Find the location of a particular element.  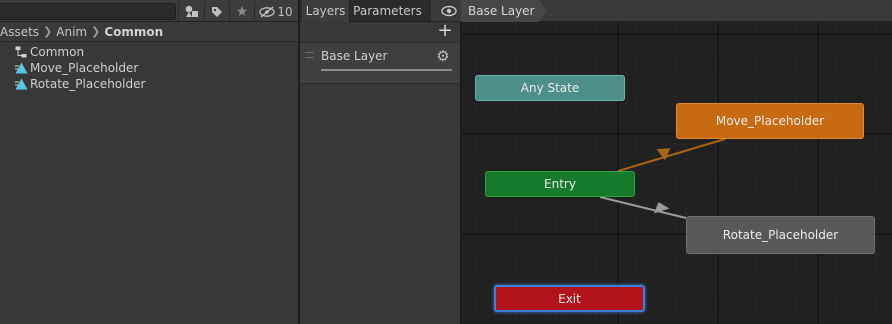

transition-entry-to-rotate is located at coordinates (643, 207).